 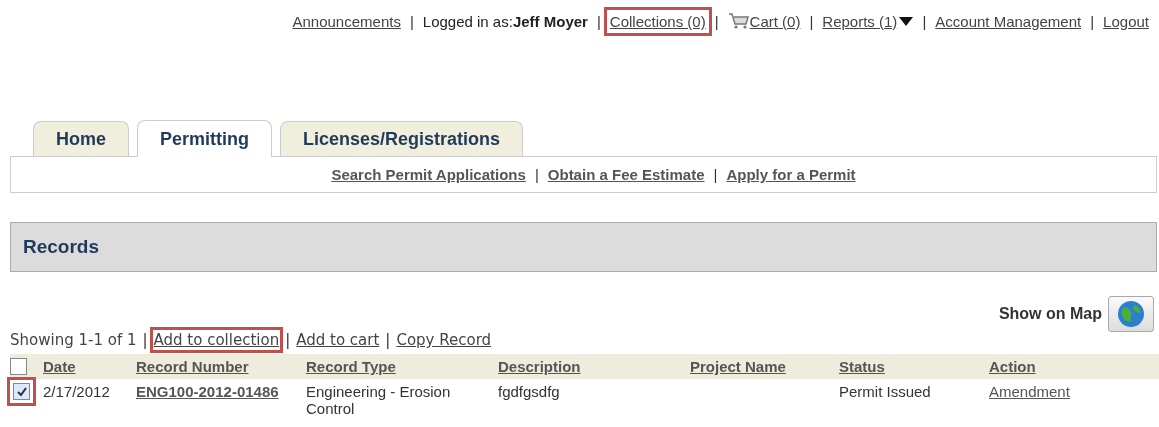 I want to click on column-header: Record Number, so click(x=192, y=366).